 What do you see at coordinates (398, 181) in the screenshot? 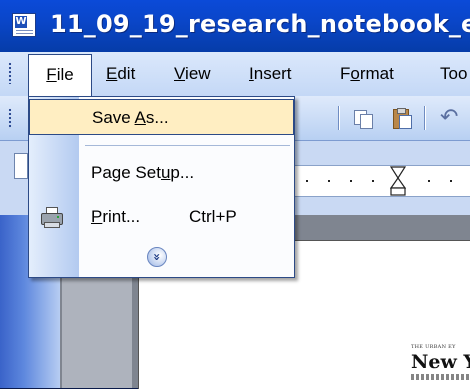
I see `indent-marker-icon` at bounding box center [398, 181].